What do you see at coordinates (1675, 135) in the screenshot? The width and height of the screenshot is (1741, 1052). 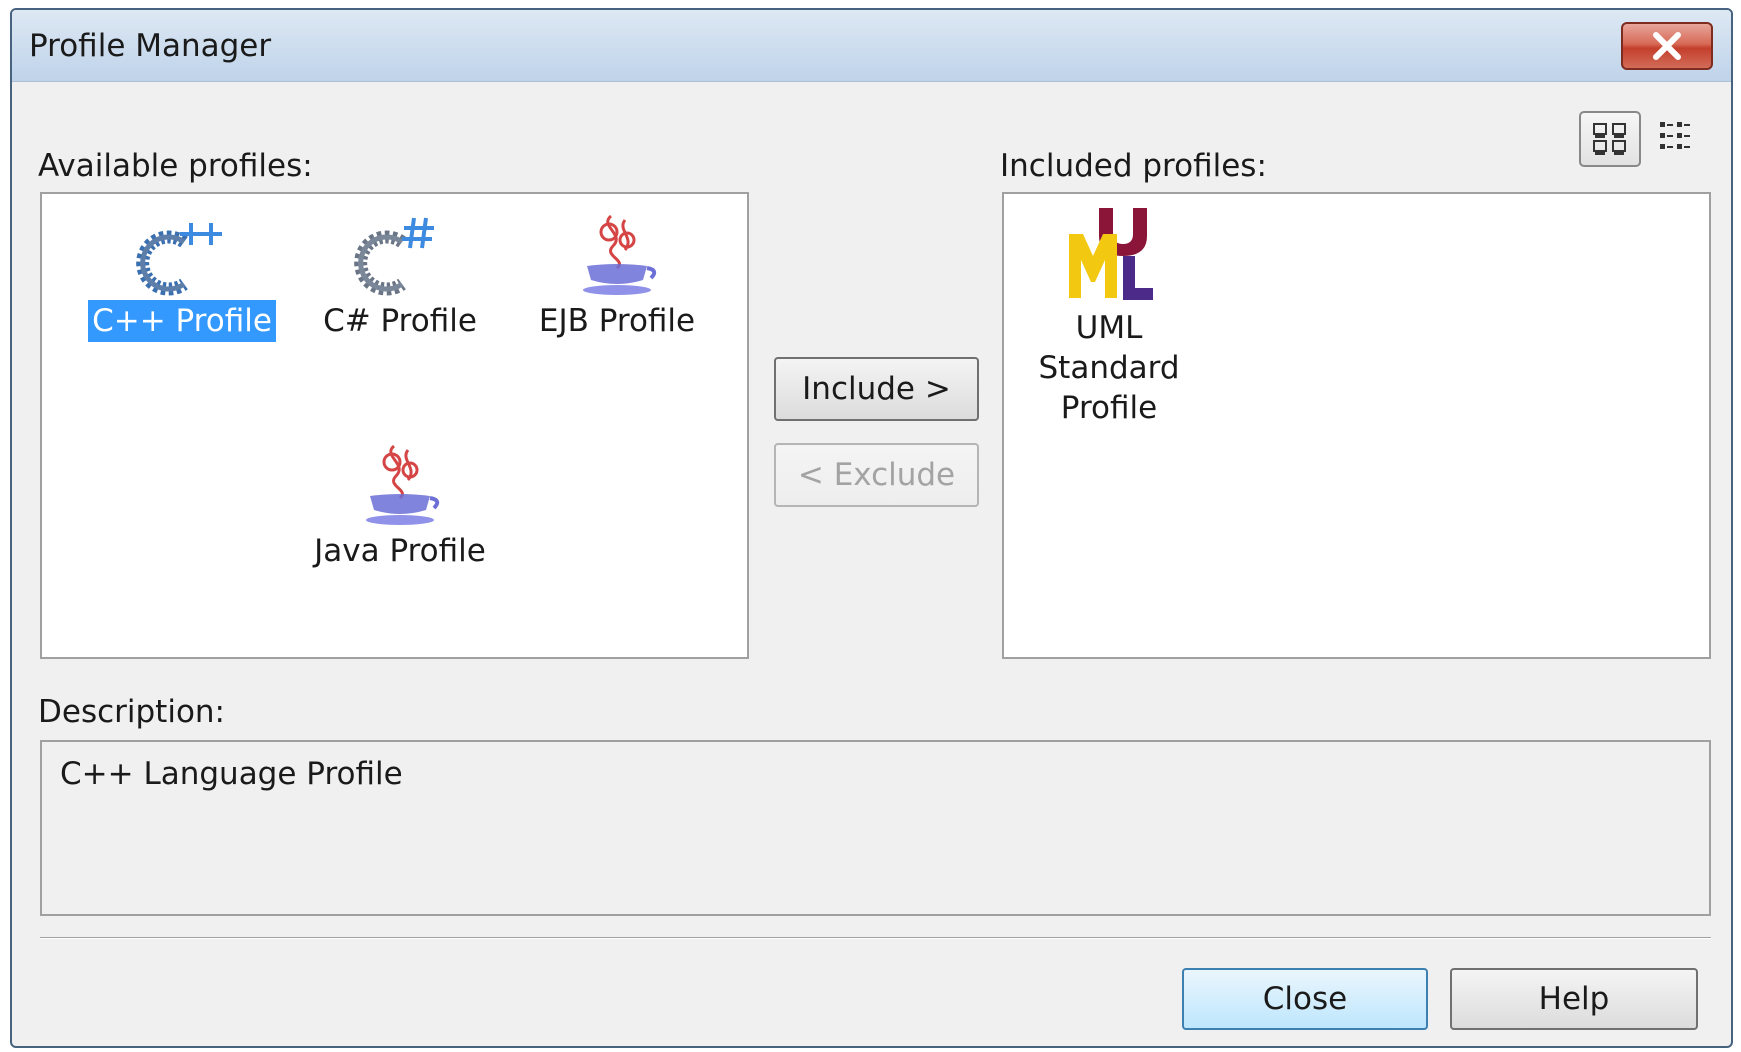 I see `details-view-icon` at bounding box center [1675, 135].